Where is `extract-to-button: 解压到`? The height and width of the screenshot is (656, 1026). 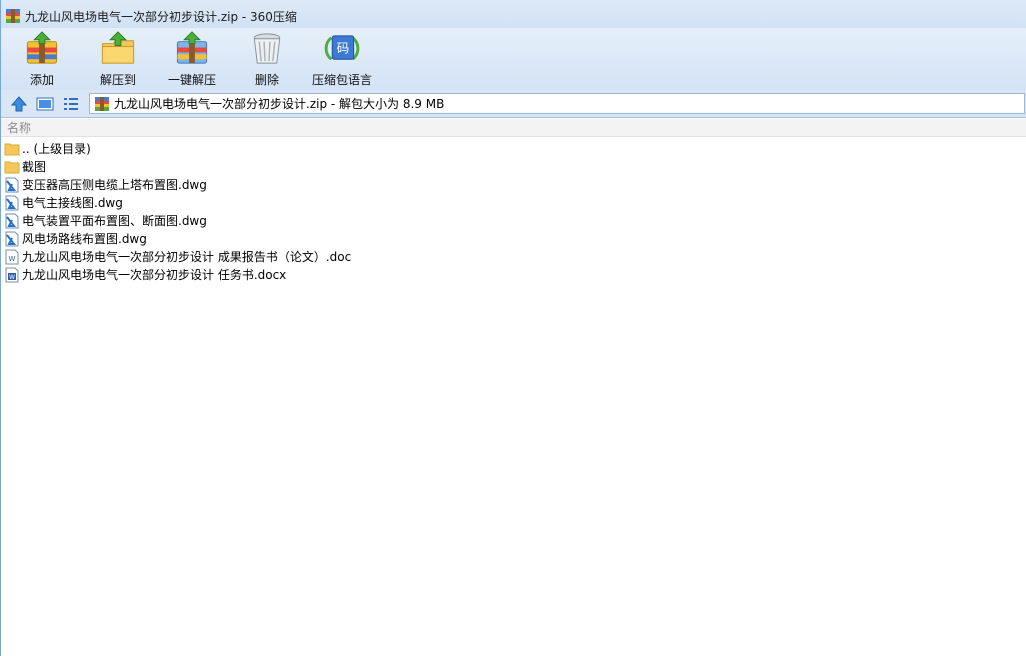
extract-to-button: 解压到 is located at coordinates (118, 59).